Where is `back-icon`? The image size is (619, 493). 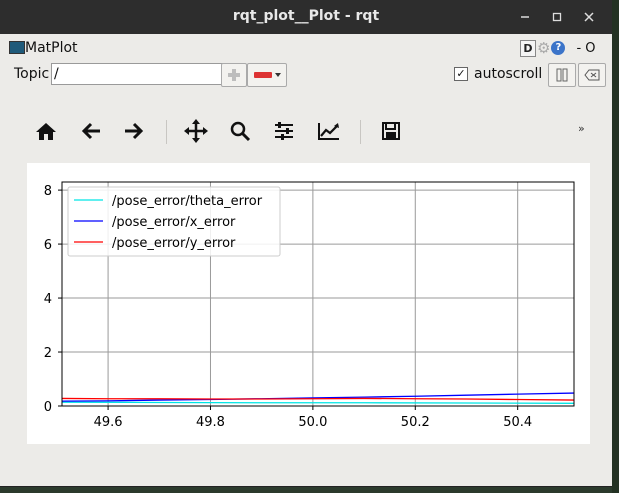
back-icon is located at coordinates (91, 131).